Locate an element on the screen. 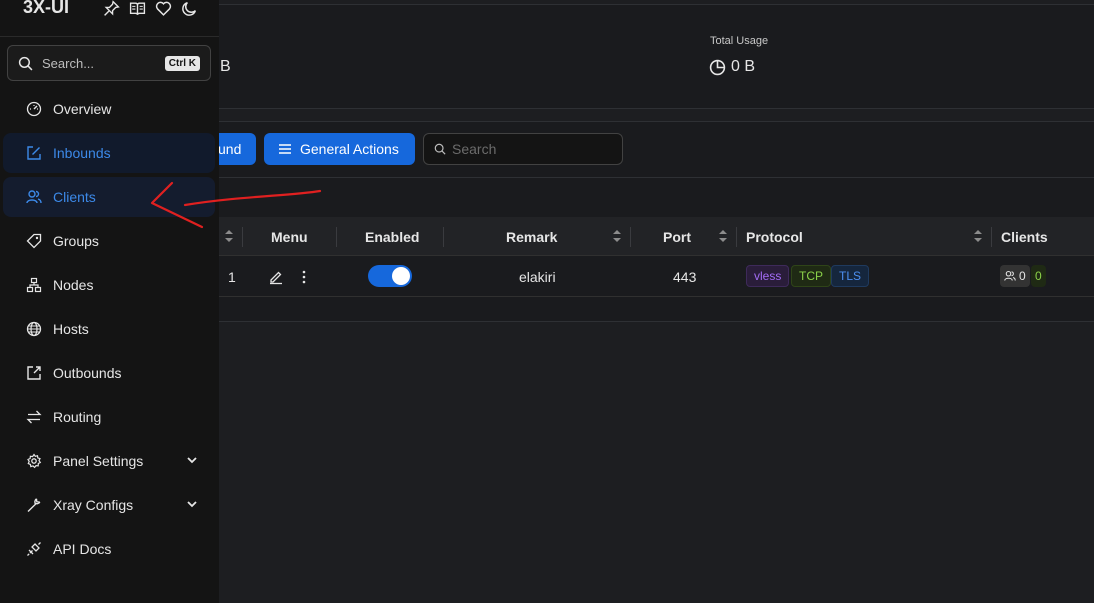 This screenshot has width=1094, height=603. row-id: 1 is located at coordinates (232, 276).